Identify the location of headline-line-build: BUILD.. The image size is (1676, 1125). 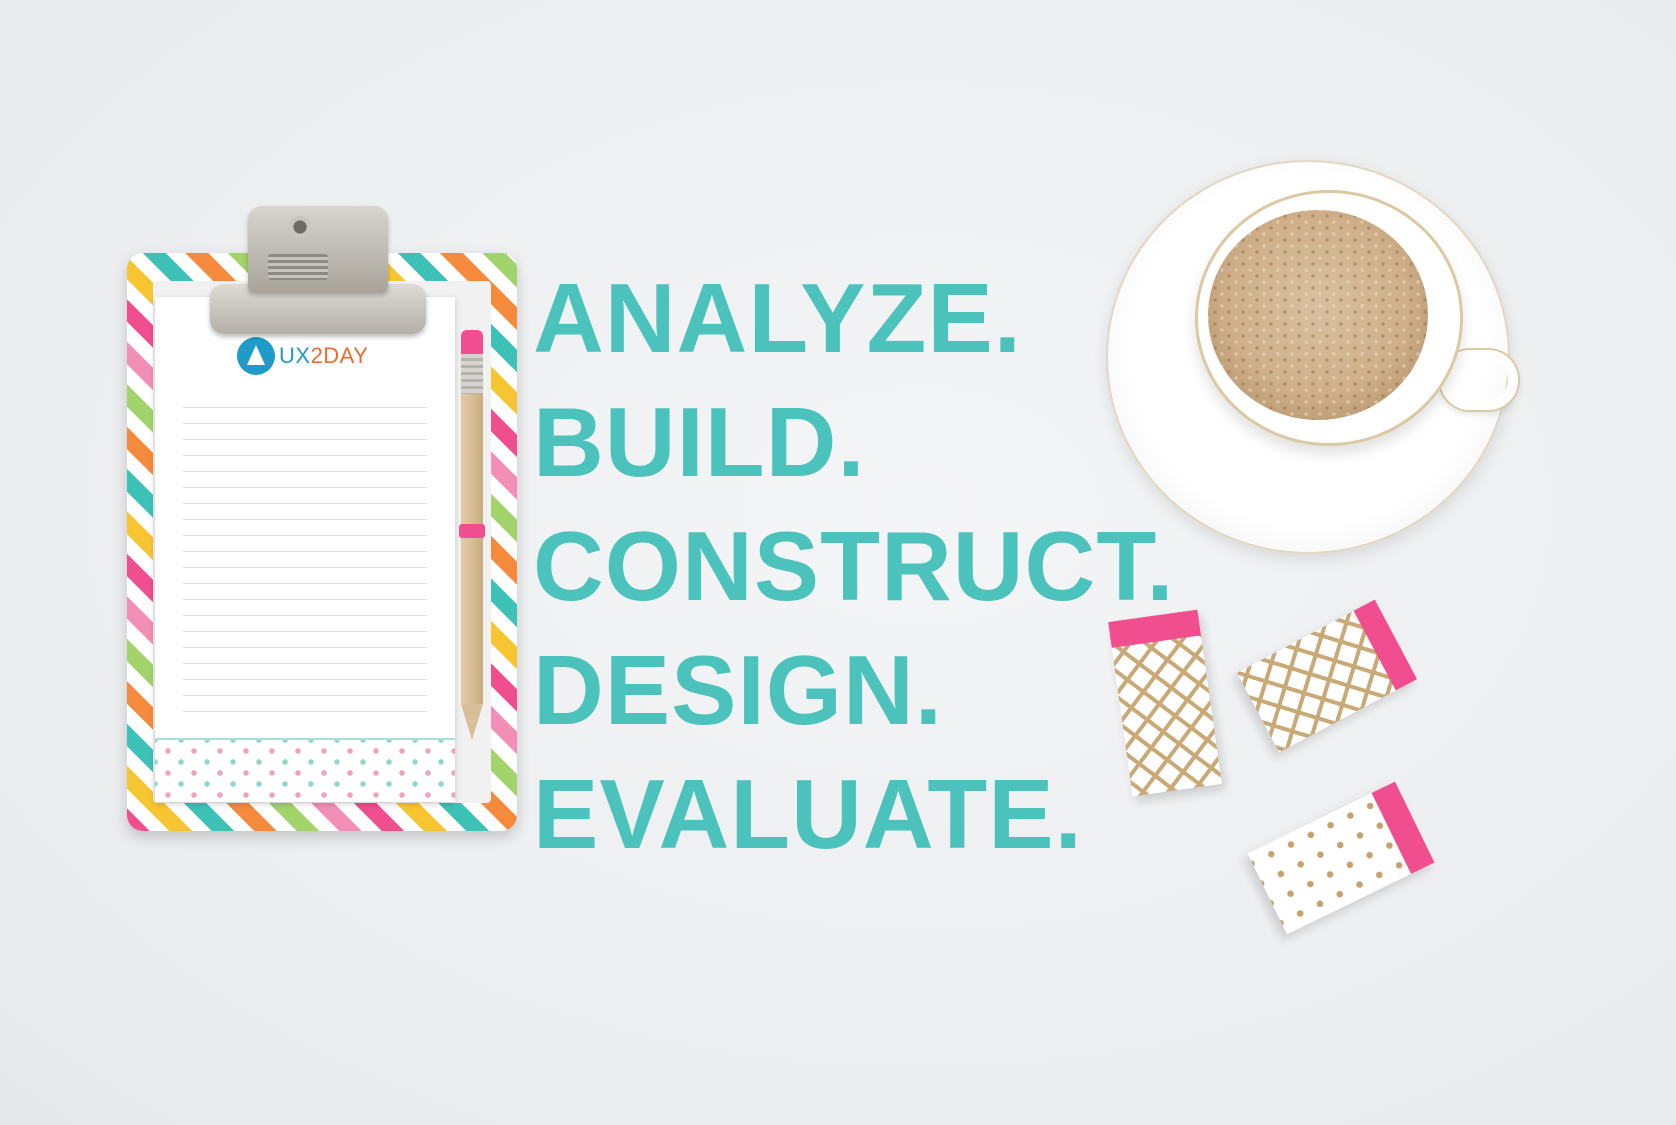
(699, 442).